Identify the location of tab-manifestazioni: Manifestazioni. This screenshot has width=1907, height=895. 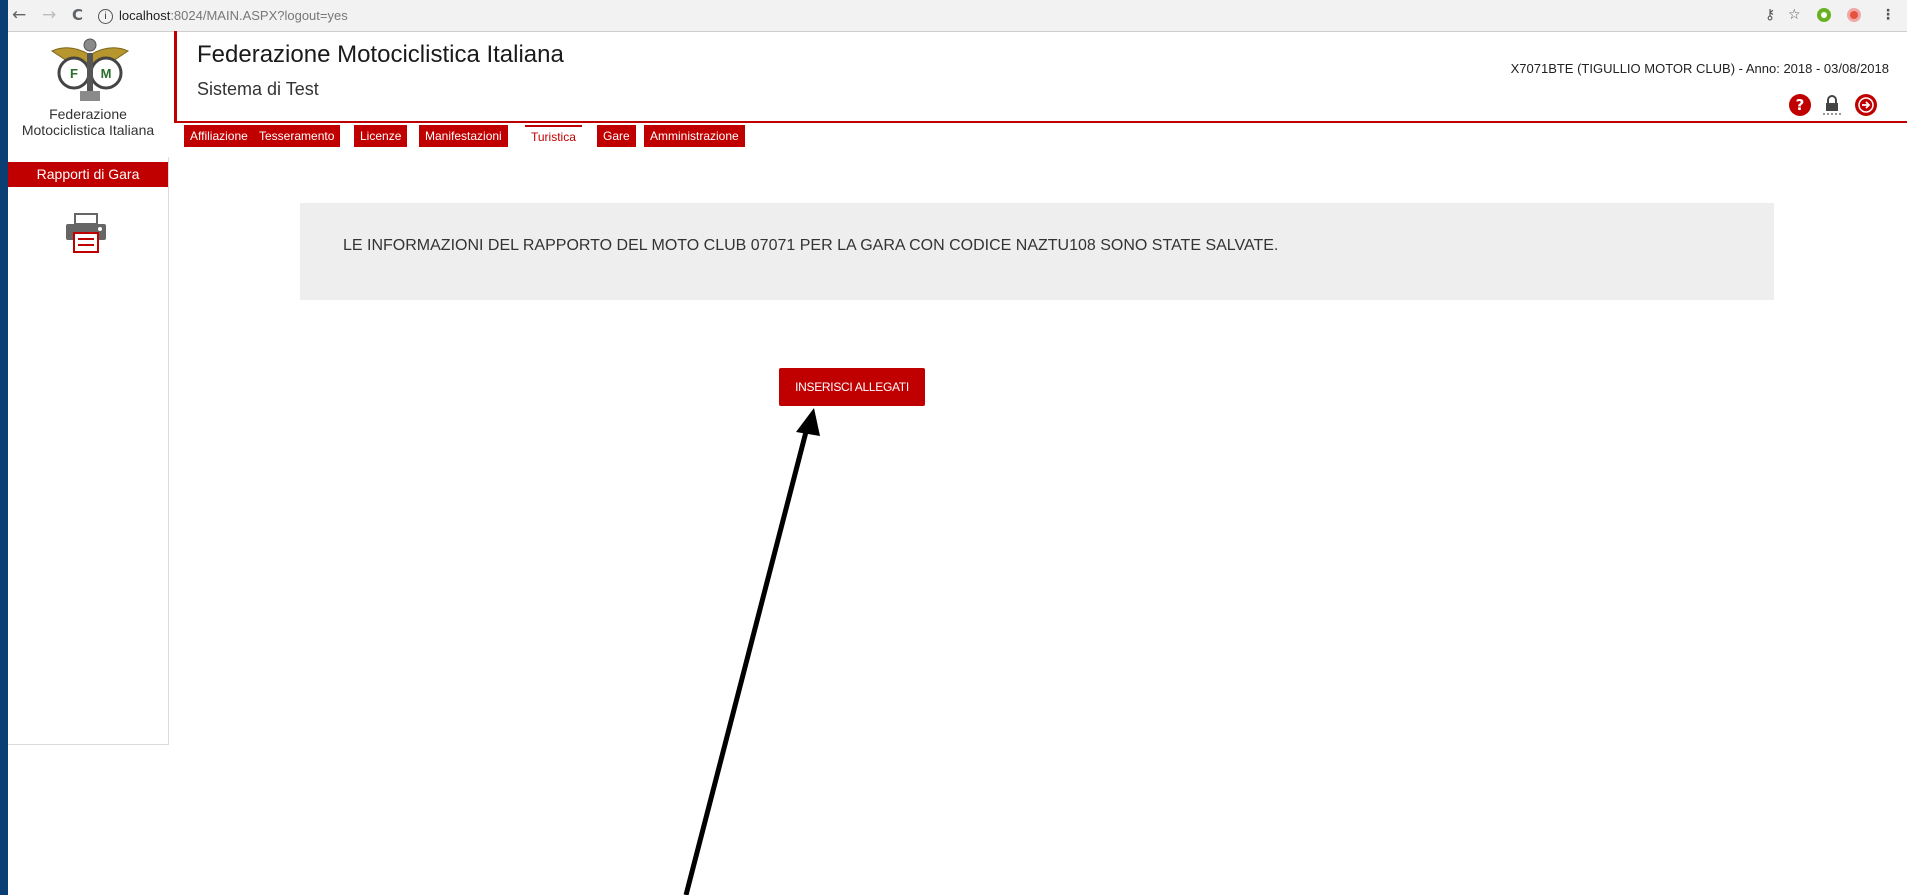
(463, 136).